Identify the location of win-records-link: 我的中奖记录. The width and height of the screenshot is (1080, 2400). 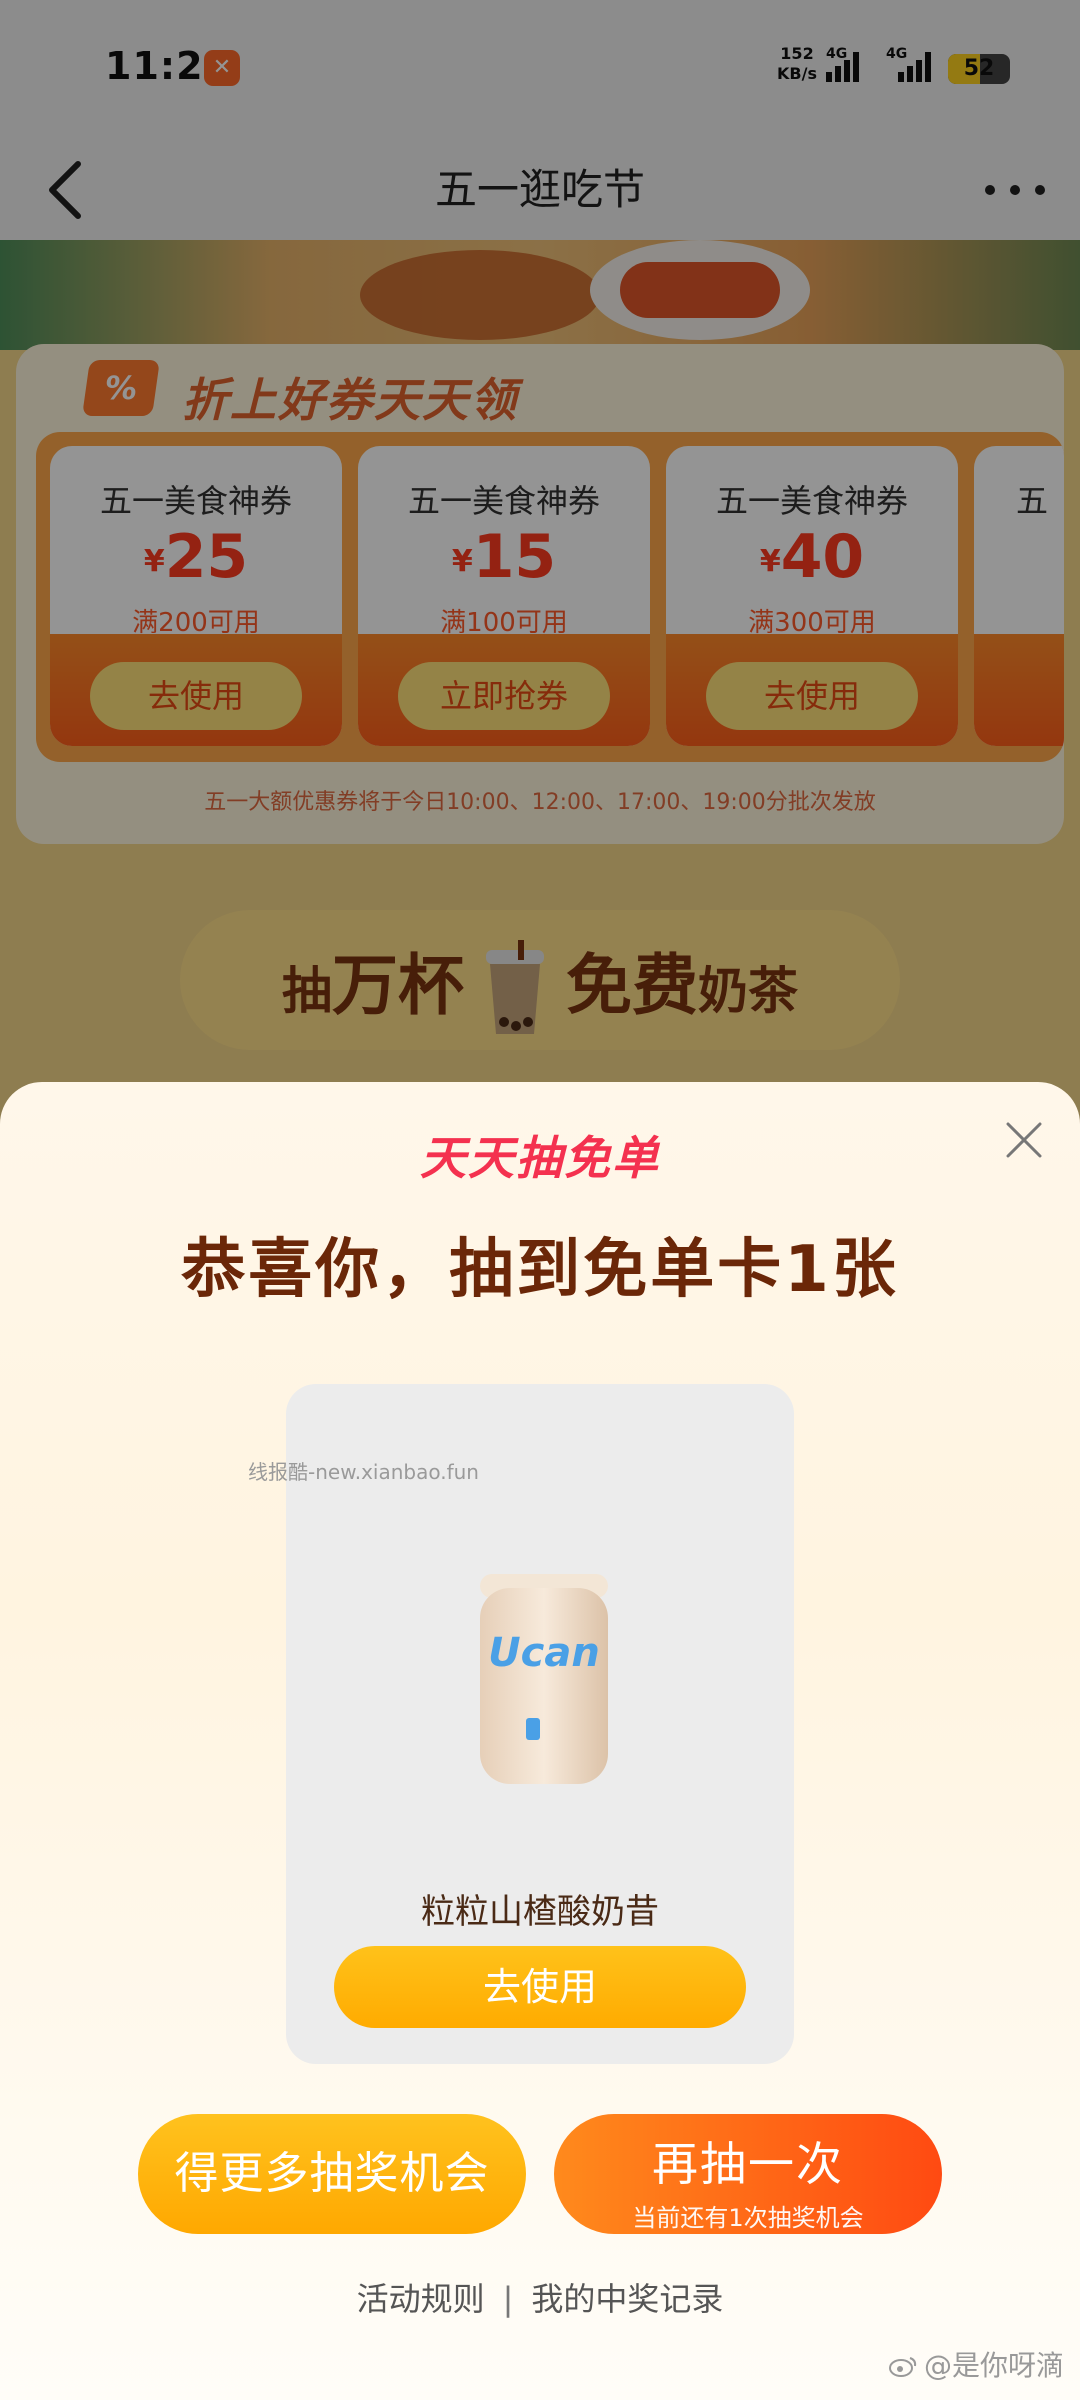
(627, 2299).